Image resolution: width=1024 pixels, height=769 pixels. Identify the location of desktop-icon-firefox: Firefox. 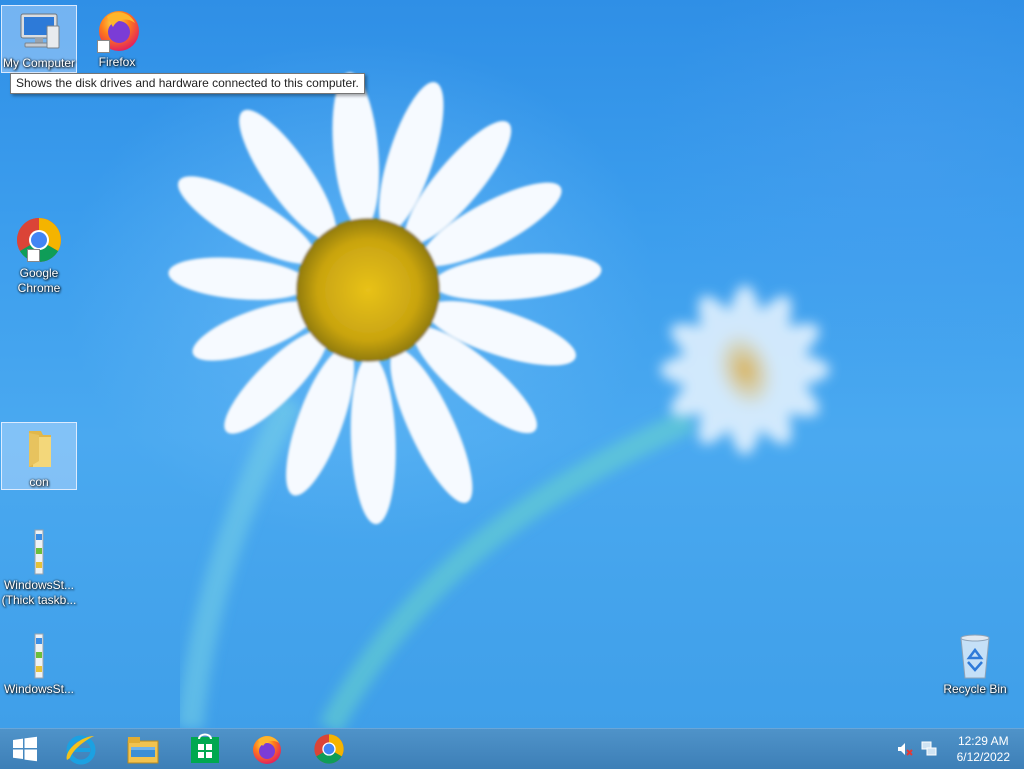
(117, 39).